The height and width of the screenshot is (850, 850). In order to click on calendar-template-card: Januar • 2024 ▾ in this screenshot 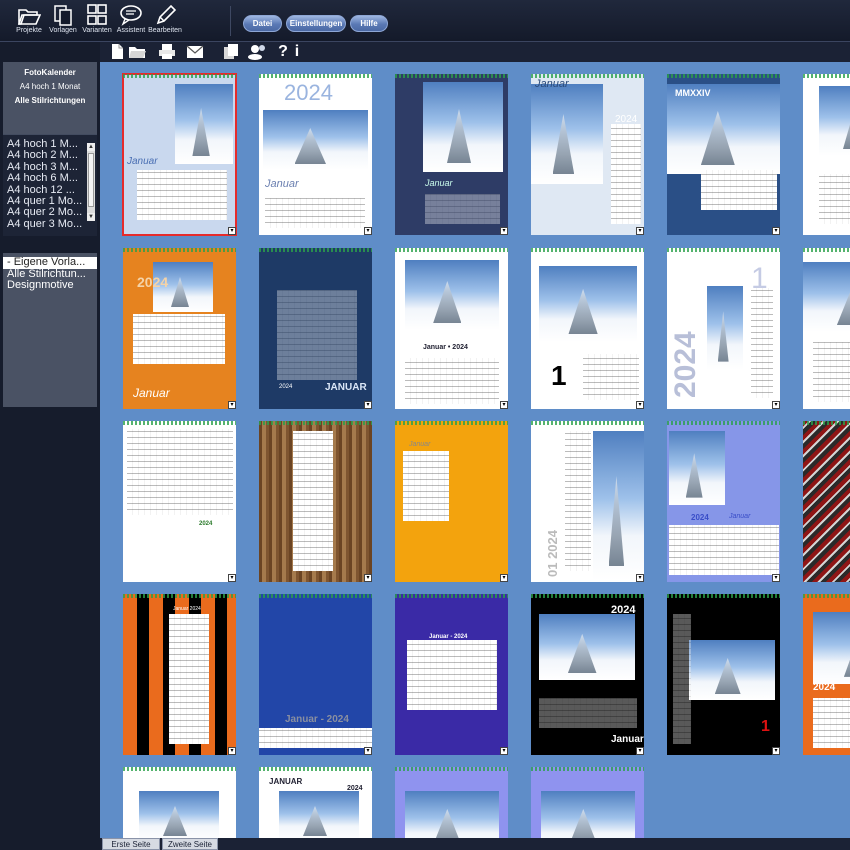, I will do `click(451, 328)`.